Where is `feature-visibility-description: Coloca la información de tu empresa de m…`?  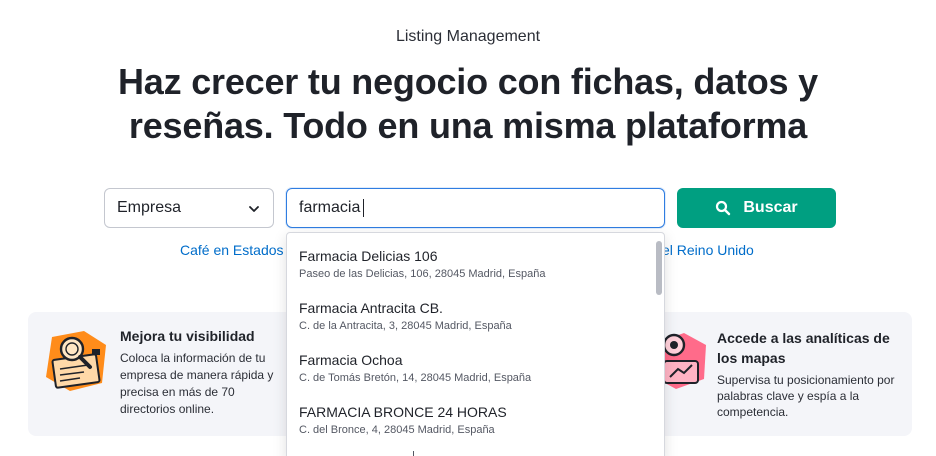 feature-visibility-description: Coloca la información de tu empresa de m… is located at coordinates (197, 383).